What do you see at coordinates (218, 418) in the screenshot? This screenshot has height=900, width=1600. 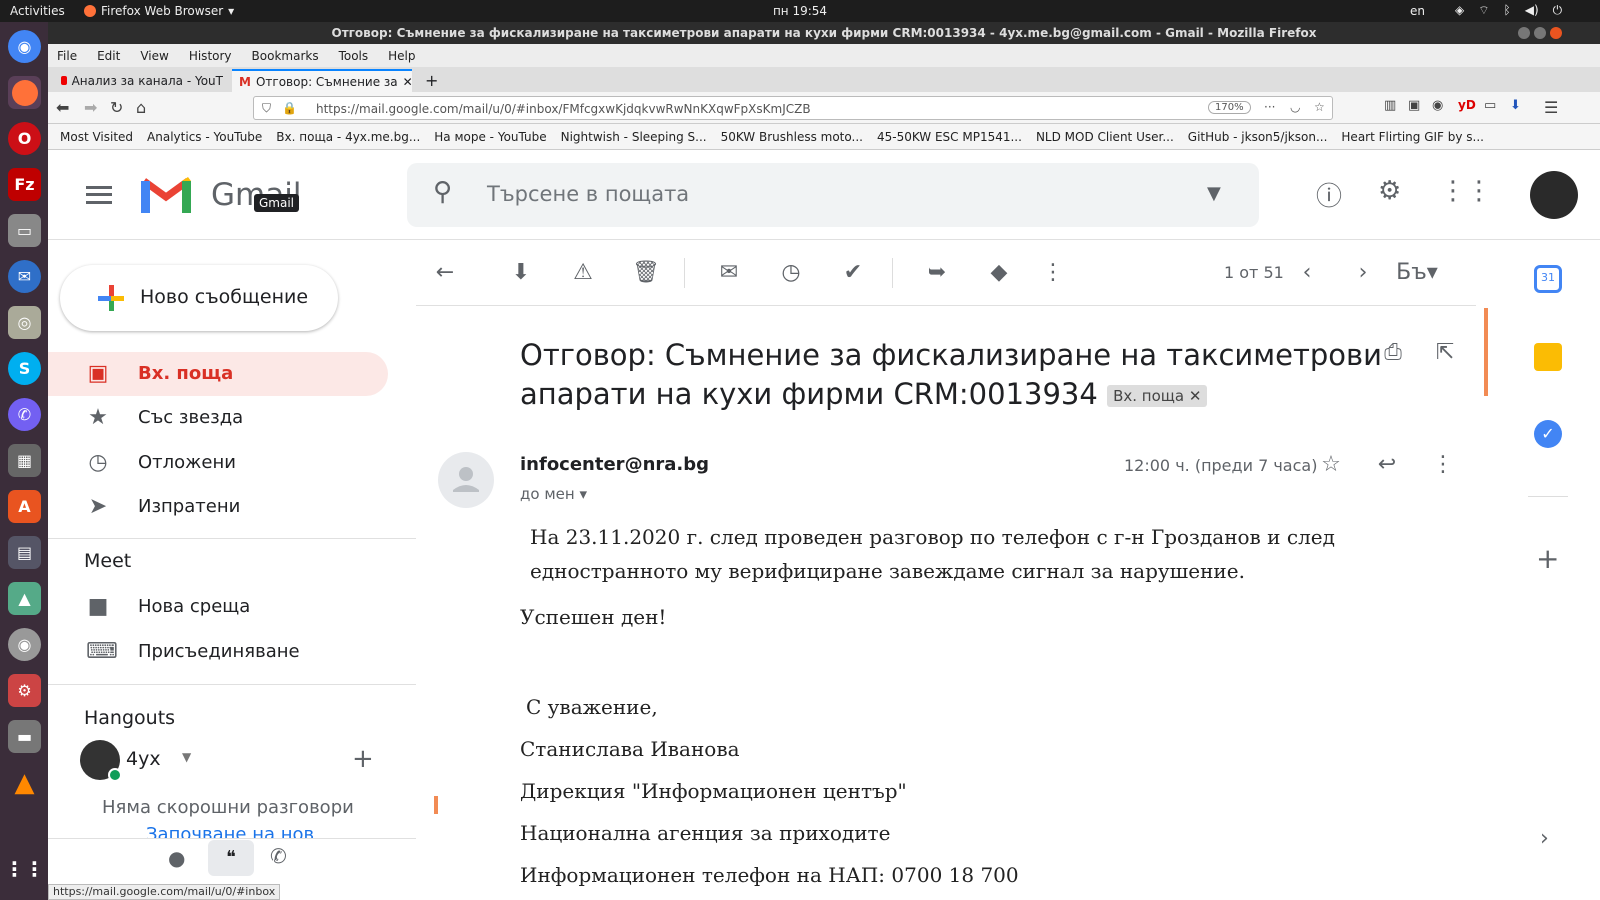 I see `sidebar-item-starred: ★ Със звезда` at bounding box center [218, 418].